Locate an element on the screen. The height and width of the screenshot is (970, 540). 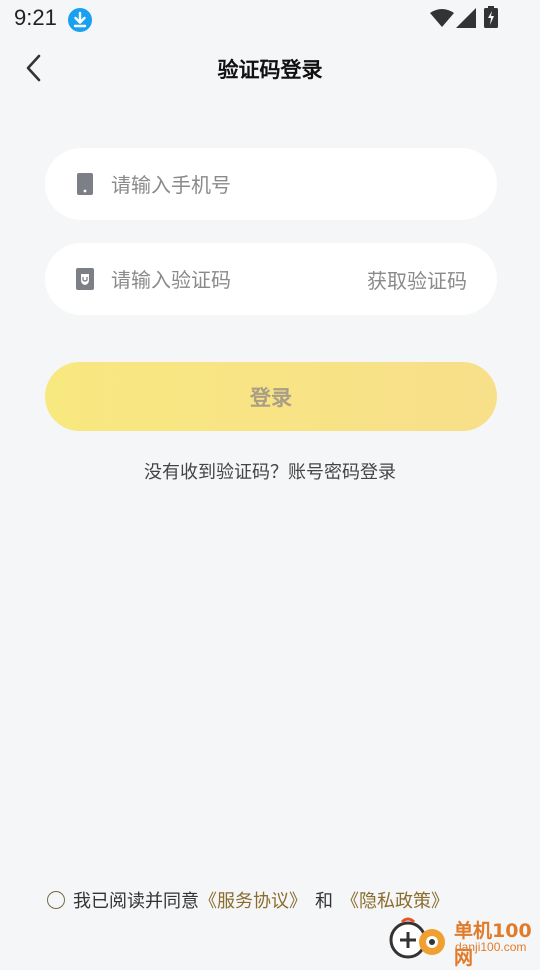
phone-field is located at coordinates (271, 185).